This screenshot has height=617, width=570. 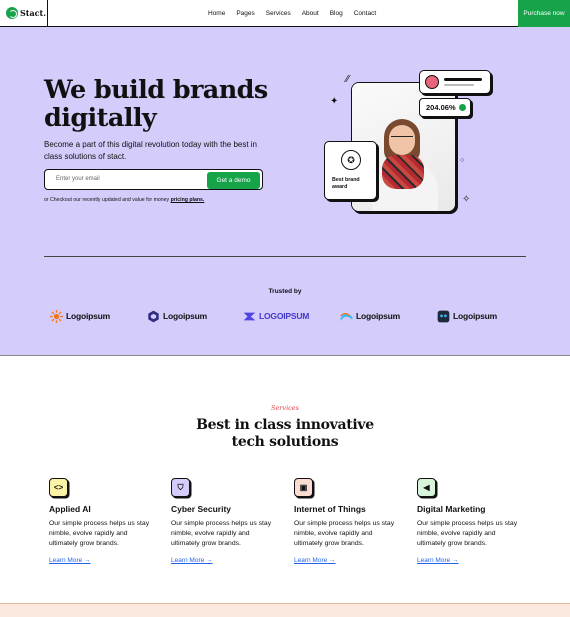 What do you see at coordinates (285, 408) in the screenshot?
I see `services-label: Services` at bounding box center [285, 408].